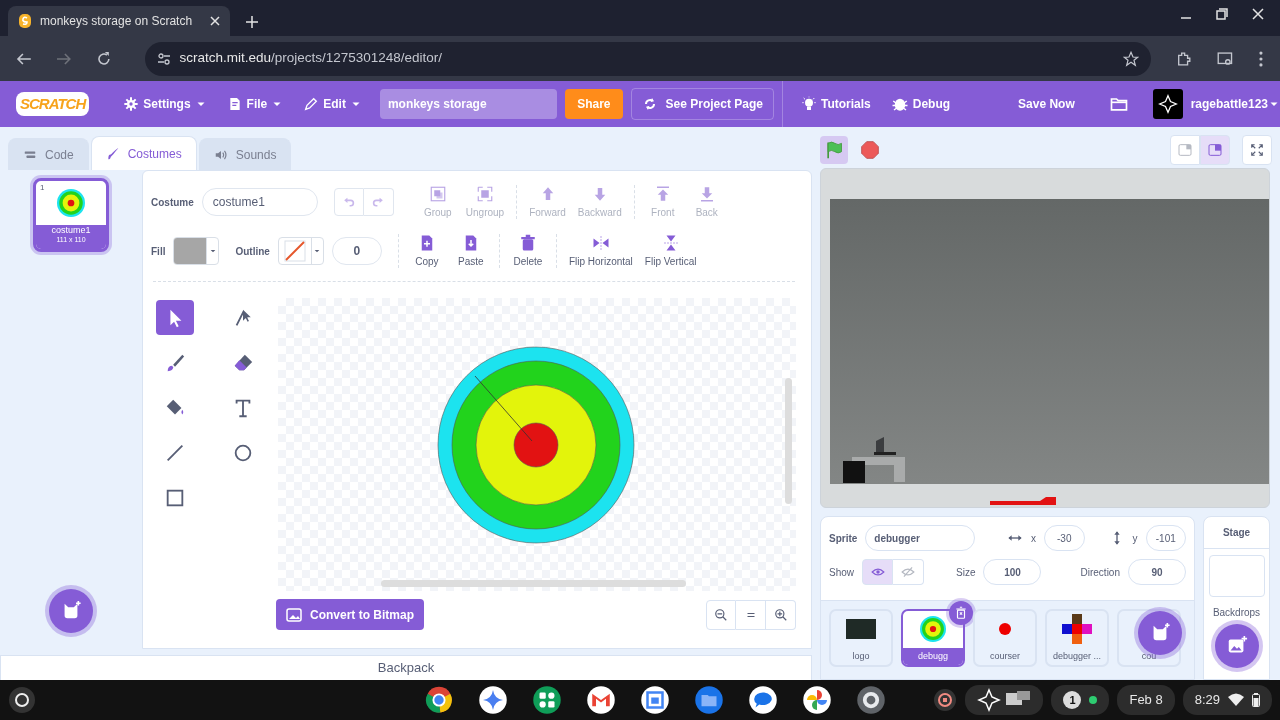 The height and width of the screenshot is (720, 1280). I want to click on stage-layout-button, so click(1215, 149).